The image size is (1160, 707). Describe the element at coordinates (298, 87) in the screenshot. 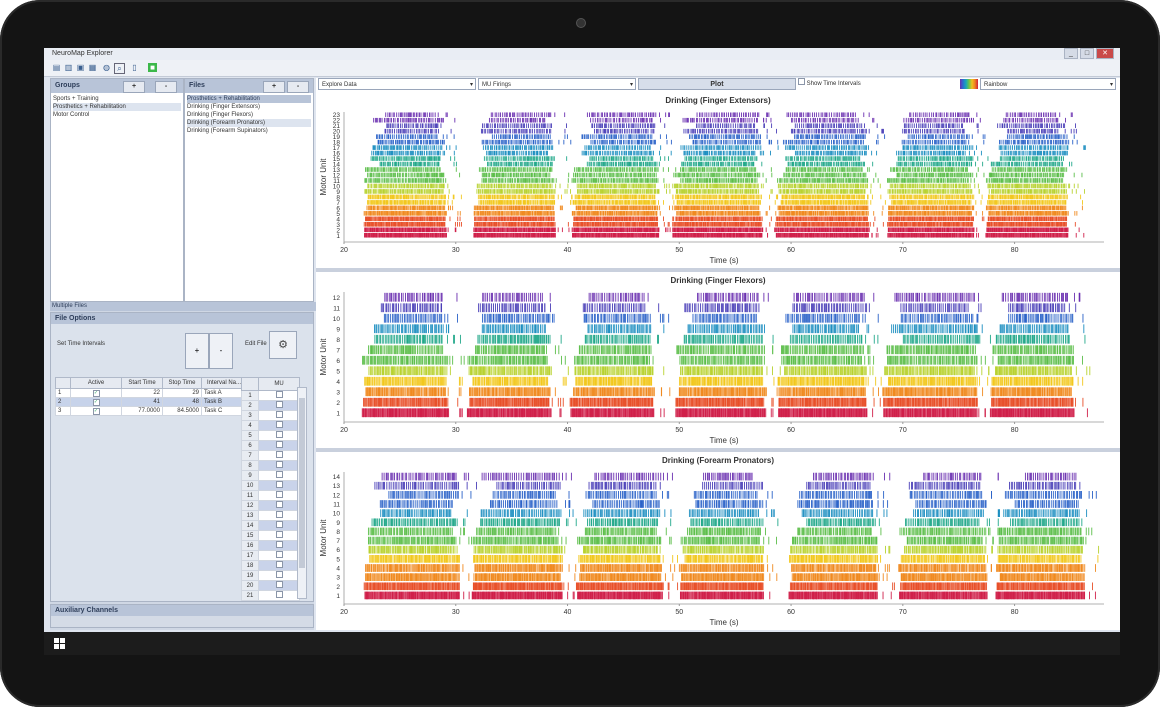

I see `remove-file-button: -` at that location.